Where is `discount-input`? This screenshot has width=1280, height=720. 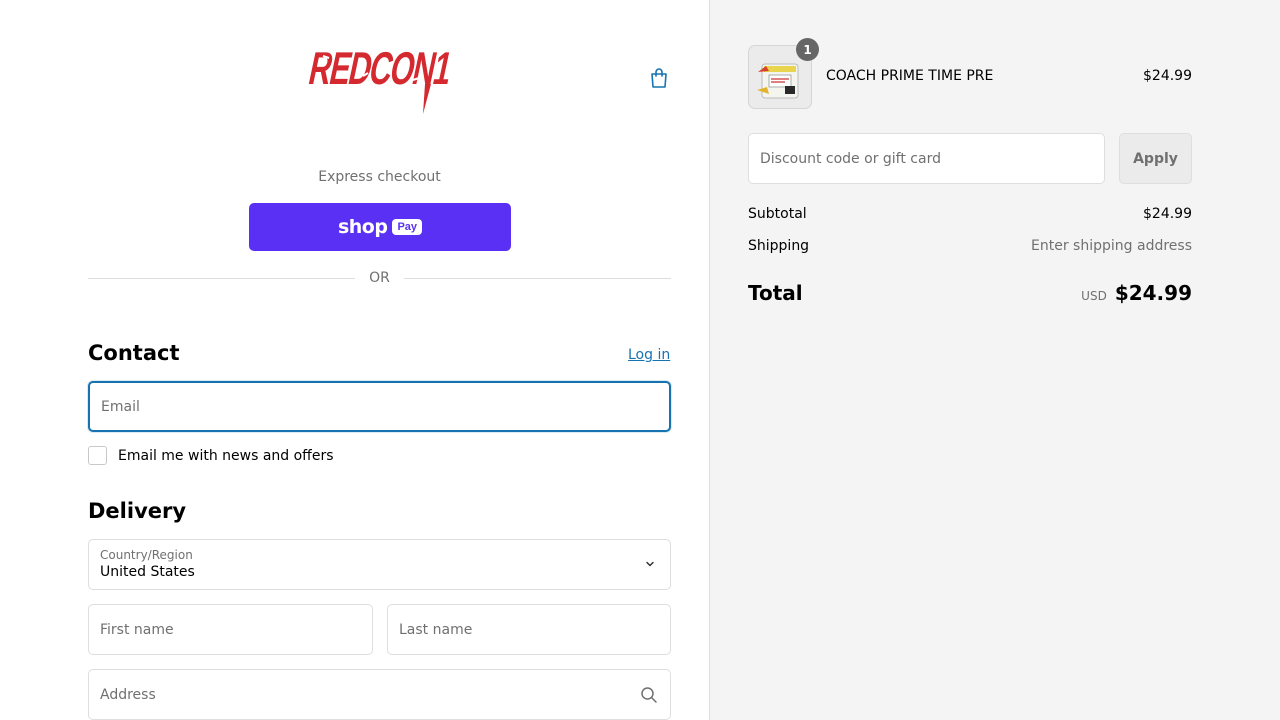
discount-input is located at coordinates (926, 158).